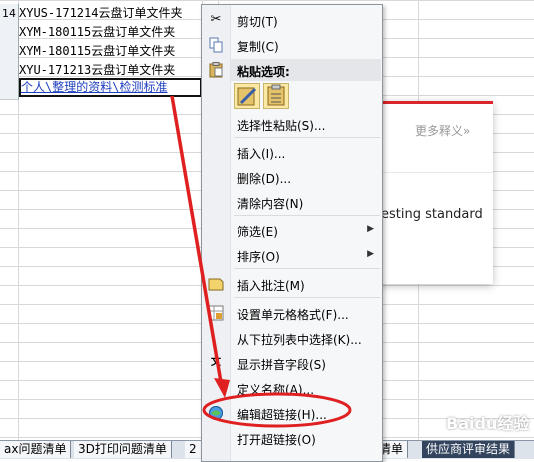 The width and height of the screenshot is (534, 462). Describe the element at coordinates (216, 313) in the screenshot. I see `format-cells-icon` at that location.